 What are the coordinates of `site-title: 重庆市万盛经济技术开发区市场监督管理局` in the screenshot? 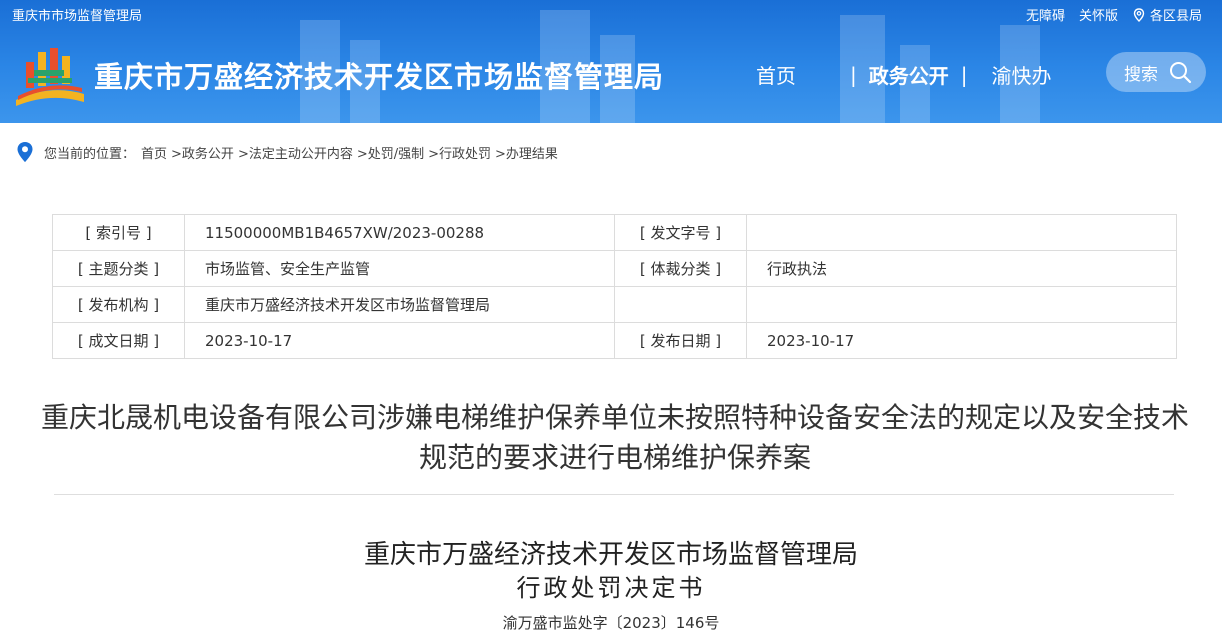 It's located at (379, 75).